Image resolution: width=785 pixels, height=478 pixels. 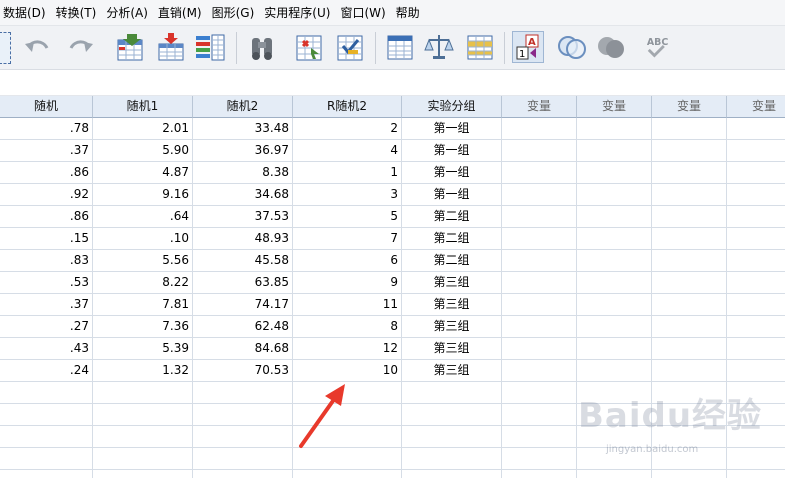 I want to click on find-icon, so click(x=262, y=47).